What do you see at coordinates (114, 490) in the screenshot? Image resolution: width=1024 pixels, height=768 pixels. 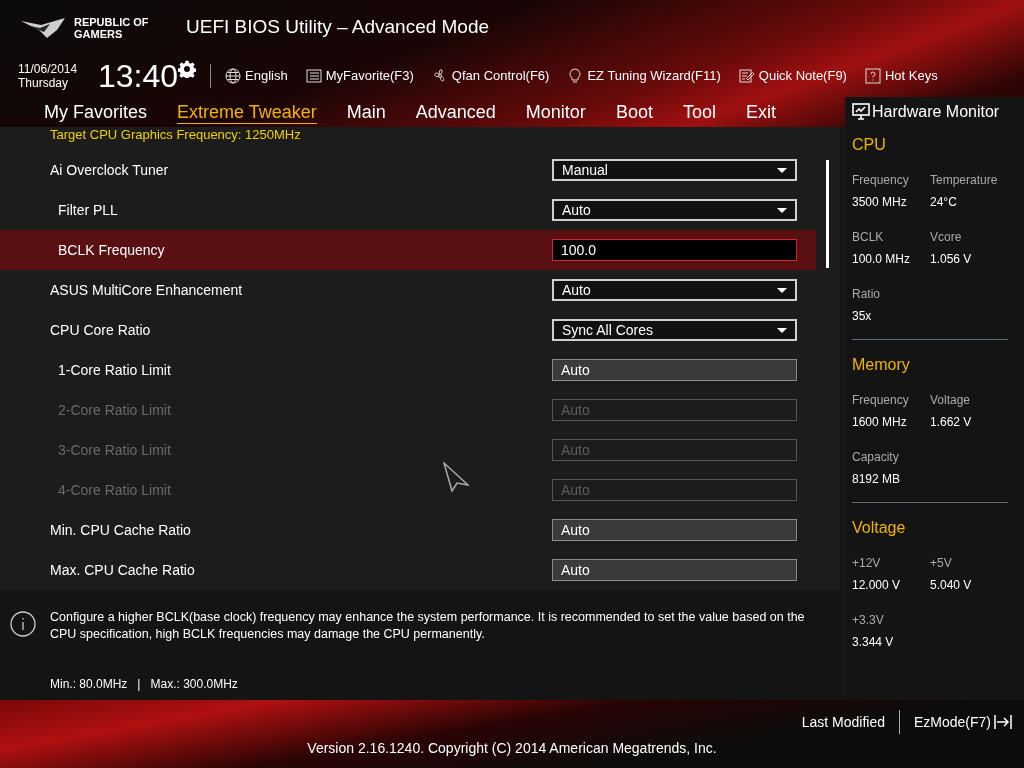 I see `setting-label: 4-Core Ratio Limit` at bounding box center [114, 490].